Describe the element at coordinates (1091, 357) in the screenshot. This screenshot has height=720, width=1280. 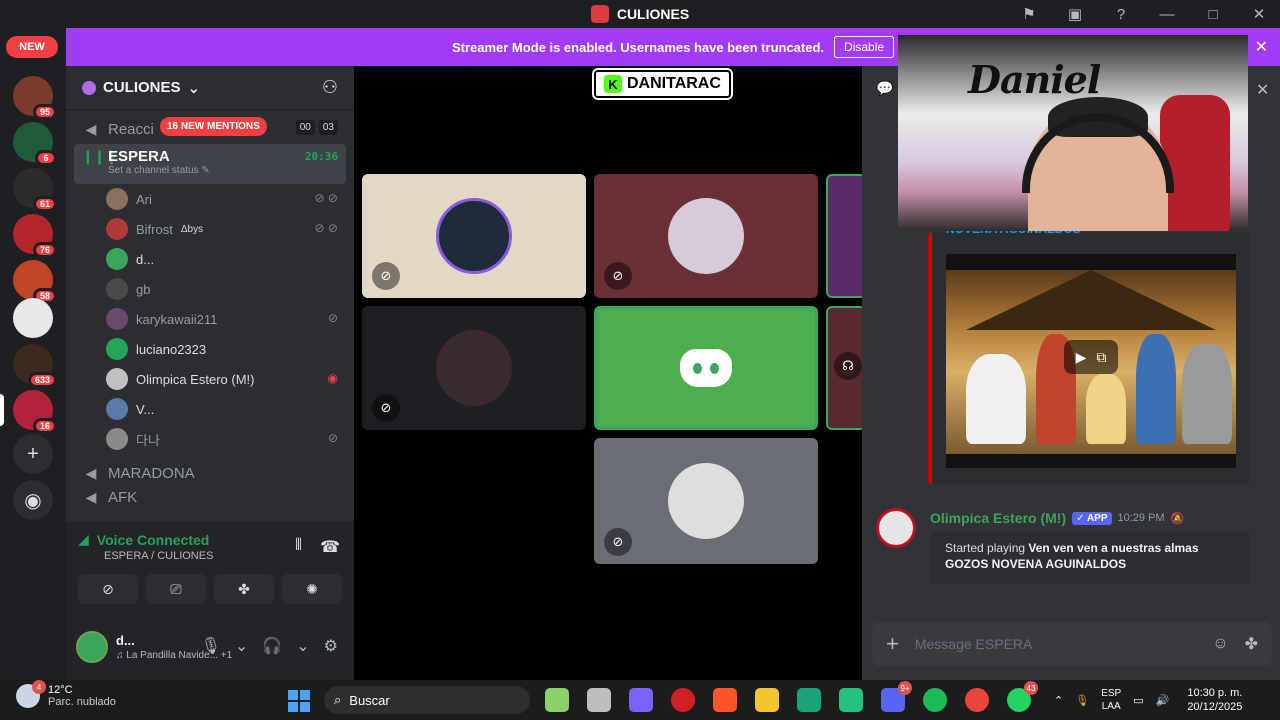
I see `play-button: ▶ ⧉` at that location.